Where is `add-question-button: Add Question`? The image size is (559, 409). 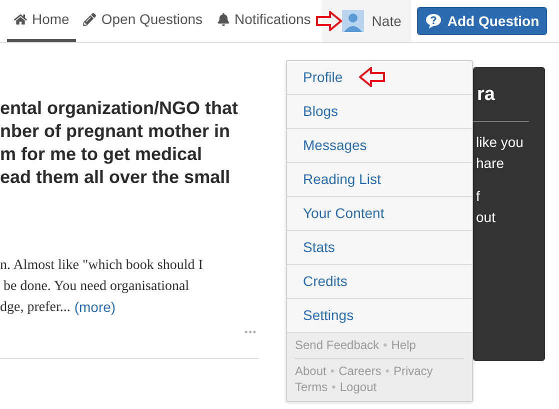
add-question-button: Add Question is located at coordinates (482, 21).